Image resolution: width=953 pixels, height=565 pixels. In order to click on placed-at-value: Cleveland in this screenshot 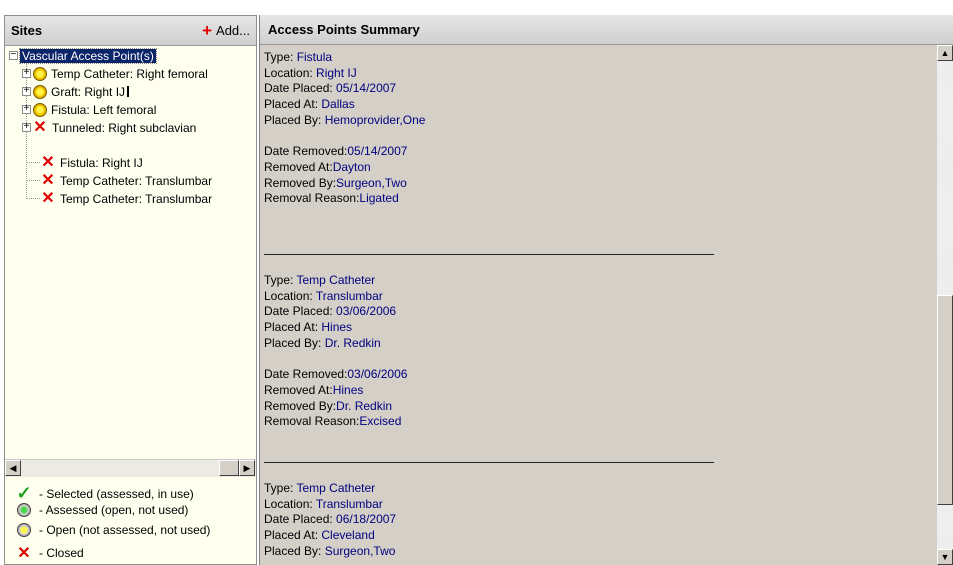, I will do `click(348, 535)`.